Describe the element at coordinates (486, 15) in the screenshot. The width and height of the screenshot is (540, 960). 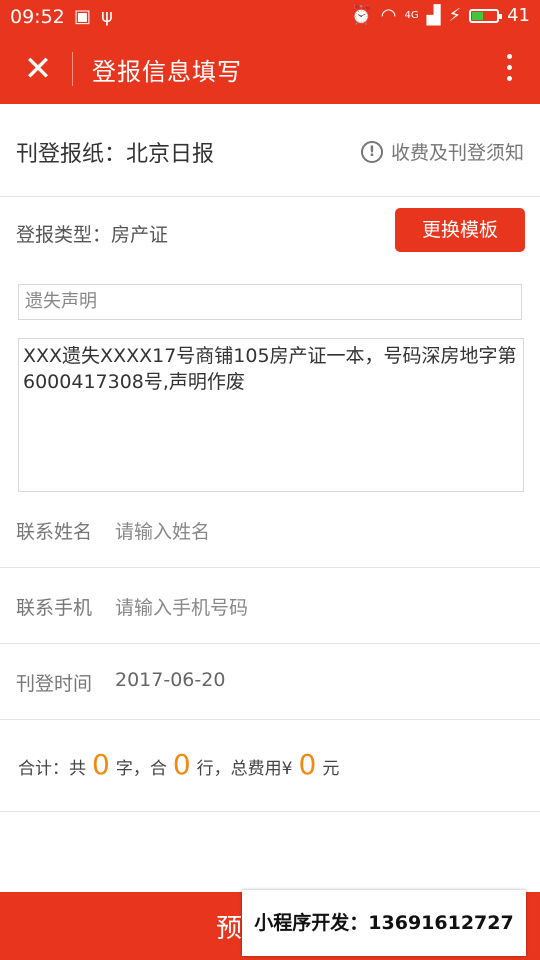
I see `battery-icon` at that location.